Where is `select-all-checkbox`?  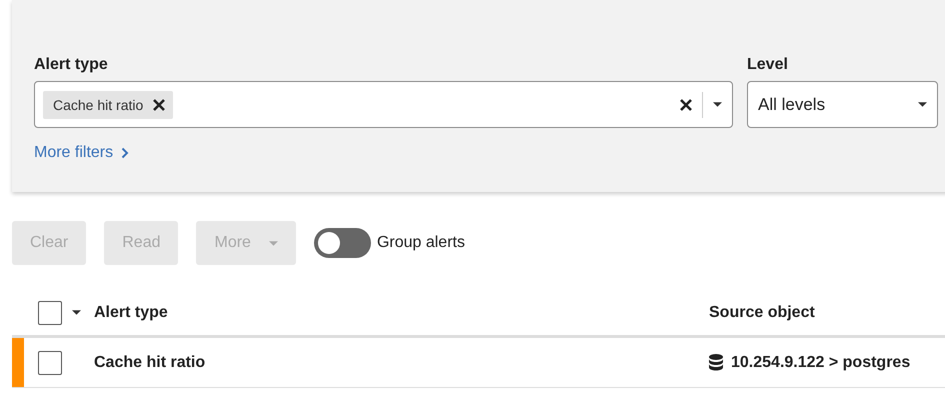
select-all-checkbox is located at coordinates (50, 312).